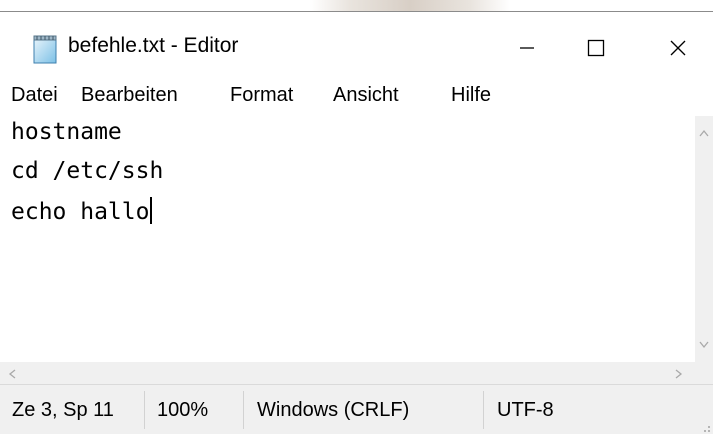 The height and width of the screenshot is (434, 713). Describe the element at coordinates (525, 409) in the screenshot. I see `status-encoding: UTF-8` at that location.